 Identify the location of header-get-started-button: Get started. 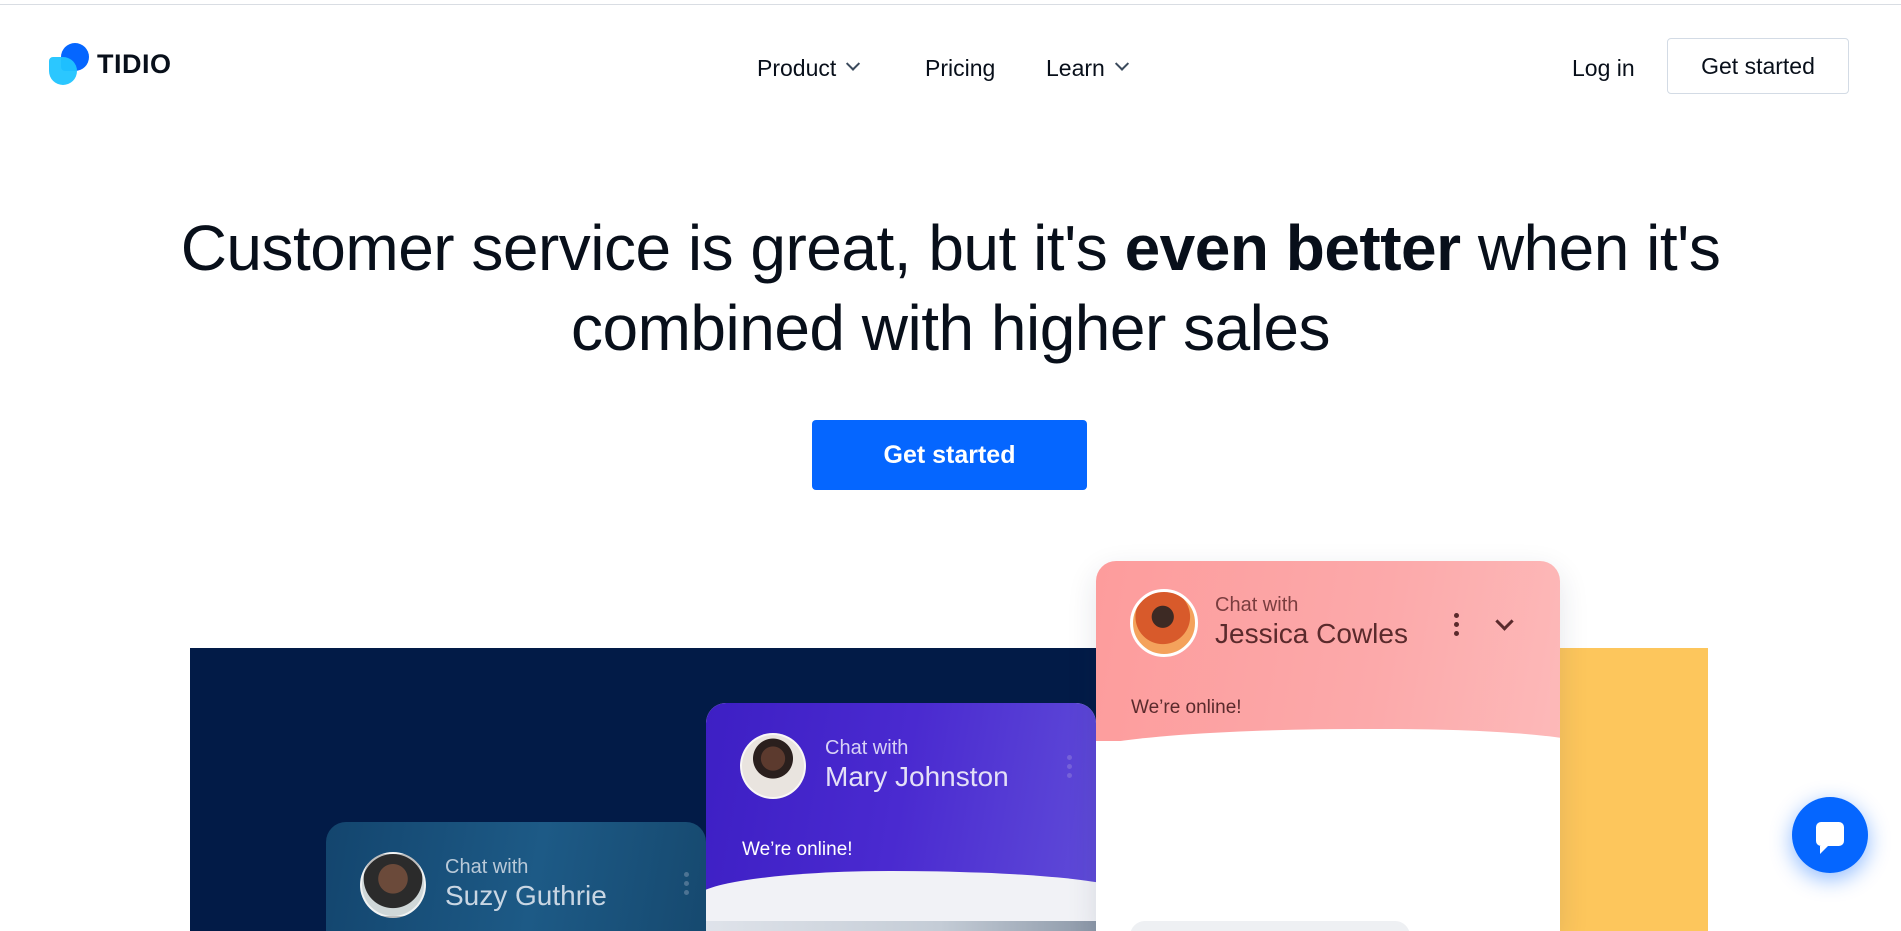
(1758, 66).